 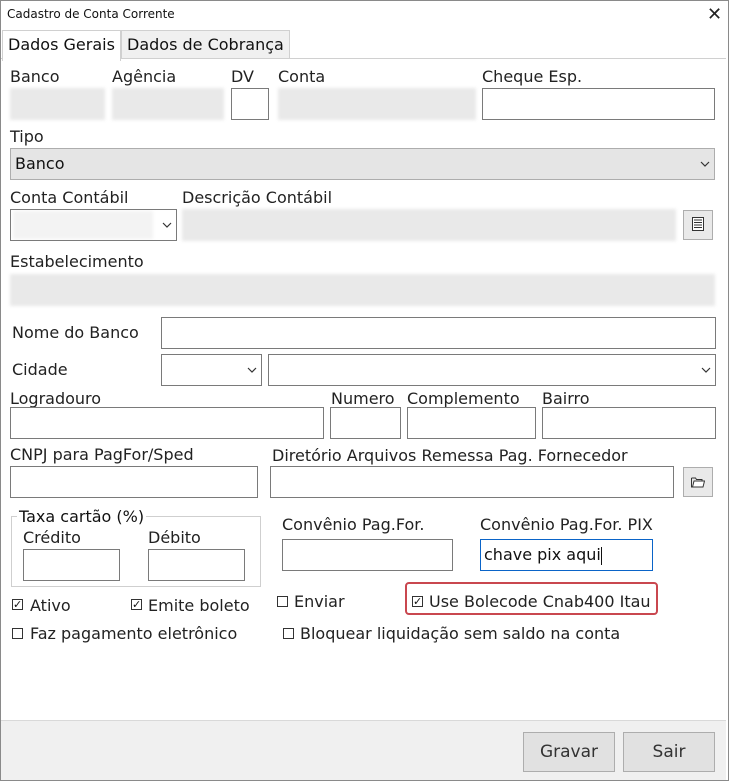 What do you see at coordinates (492, 370) in the screenshot?
I see `cidade-select` at bounding box center [492, 370].